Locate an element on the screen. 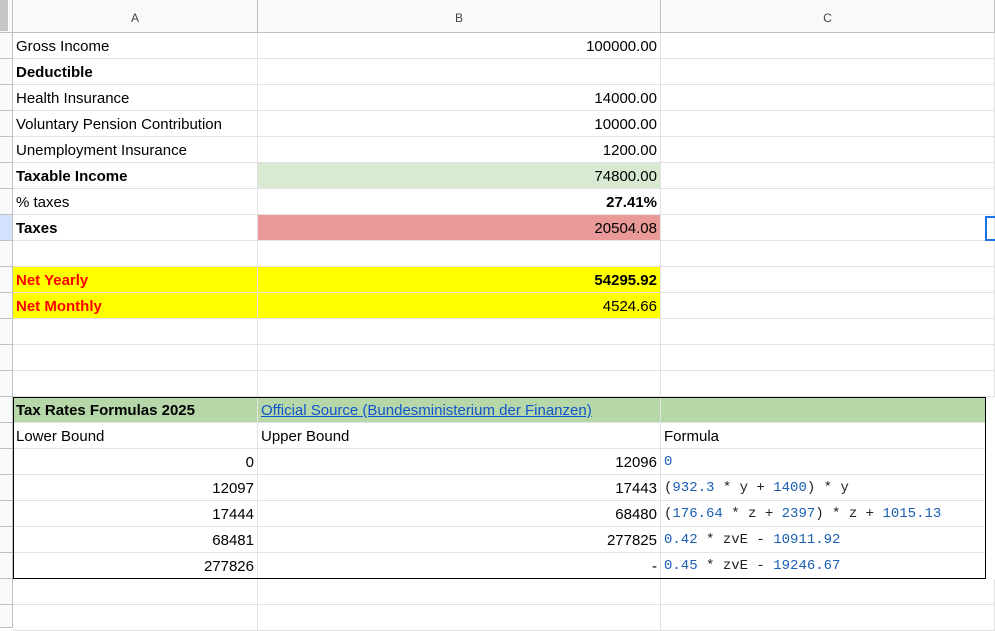 The height and width of the screenshot is (631, 995). formula-cell: (932.3 * y + 1400) * y is located at coordinates (823, 488).